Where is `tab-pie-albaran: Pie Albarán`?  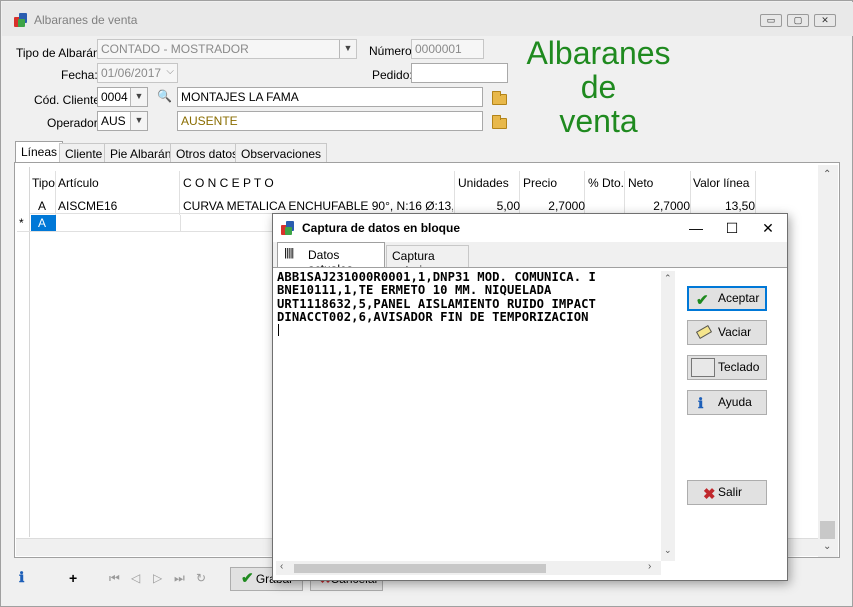
tab-pie-albaran: Pie Albarán is located at coordinates (141, 153).